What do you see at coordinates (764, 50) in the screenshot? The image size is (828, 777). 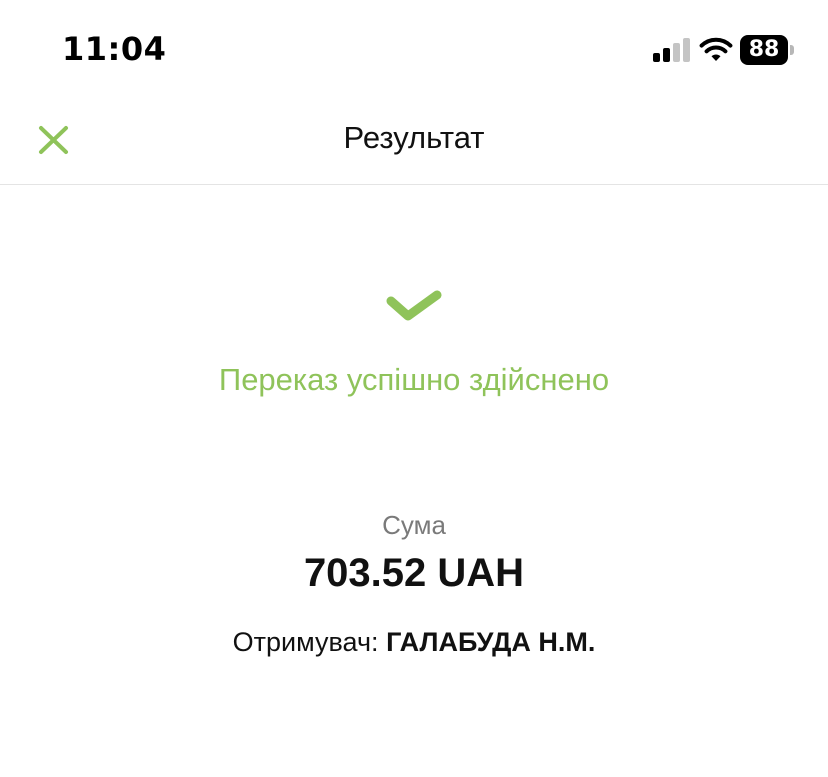 I see `battery-level: 88` at bounding box center [764, 50].